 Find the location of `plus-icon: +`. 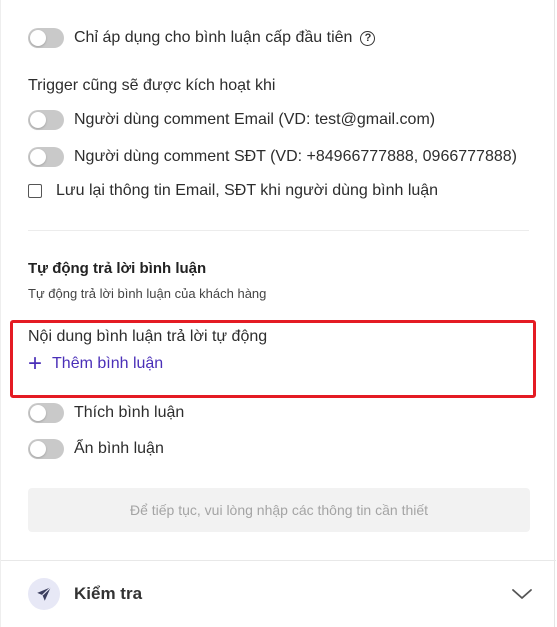

plus-icon: + is located at coordinates (35, 363).